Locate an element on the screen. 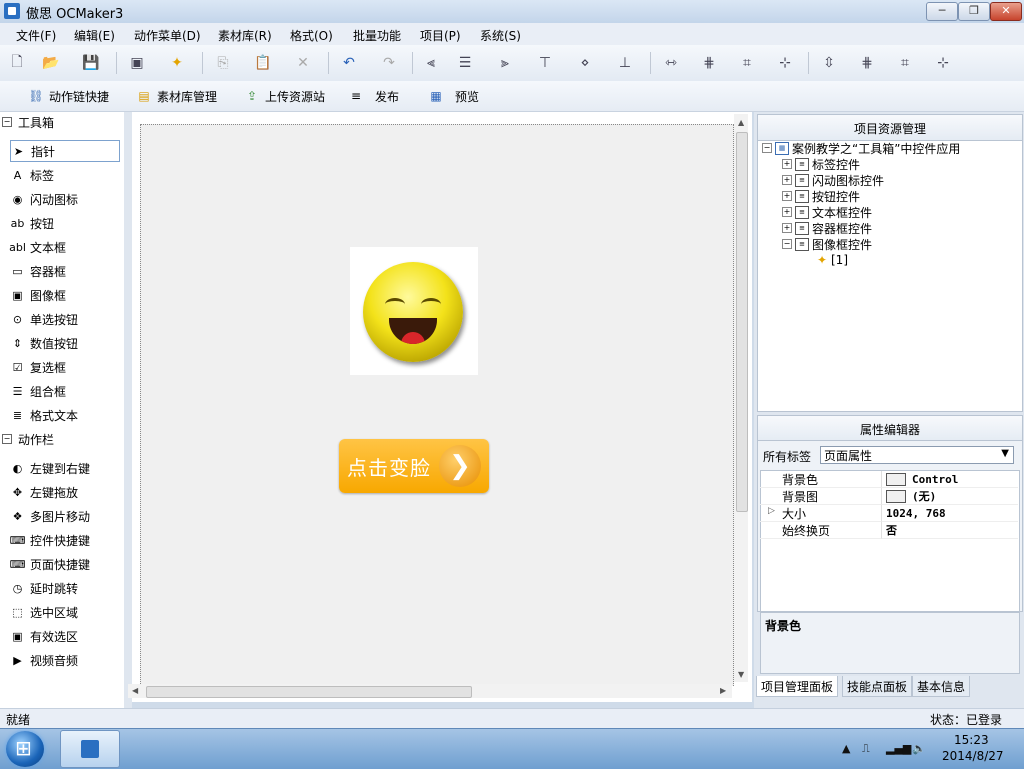 This screenshot has width=1024, height=769. menu-action: 动作菜单(D) is located at coordinates (167, 35).